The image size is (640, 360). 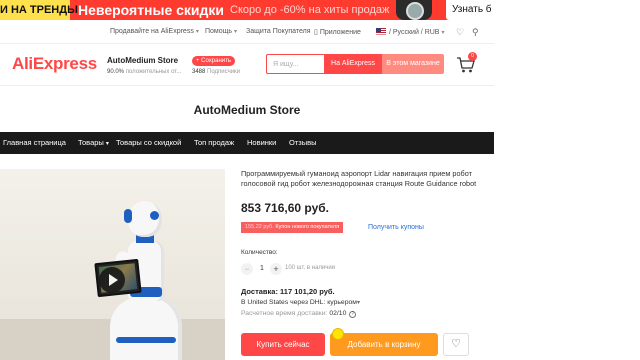 I want to click on quantity-input: 1, so click(x=262, y=269).